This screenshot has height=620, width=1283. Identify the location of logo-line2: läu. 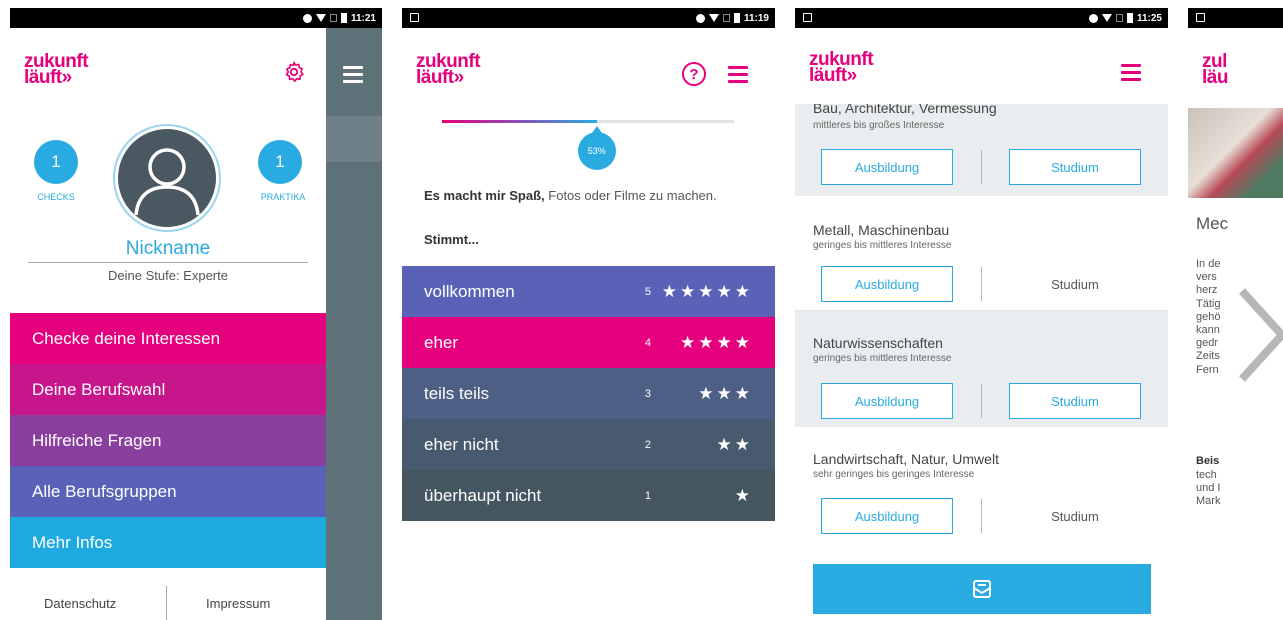
(1215, 77).